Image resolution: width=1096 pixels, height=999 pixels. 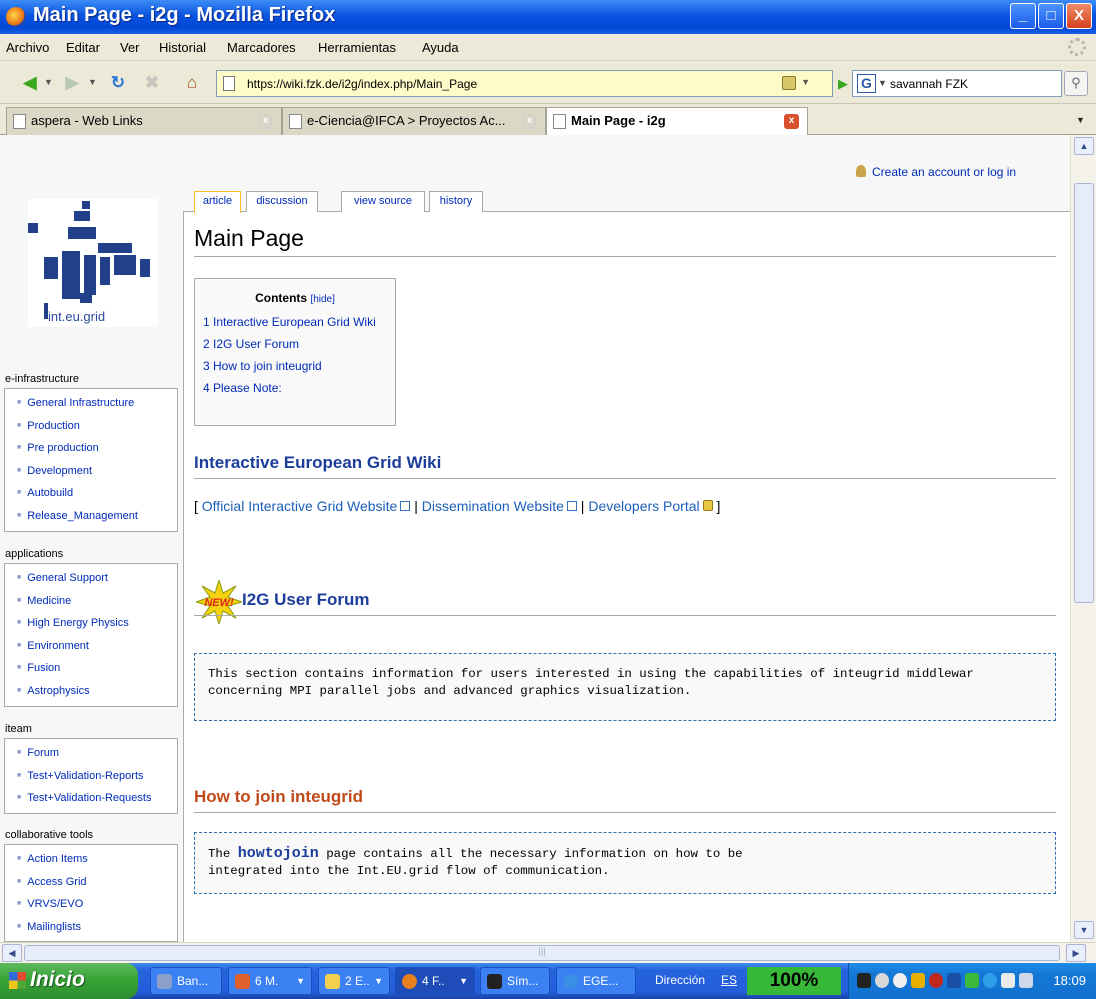 What do you see at coordinates (1079, 16) in the screenshot?
I see `close-window-button: X` at bounding box center [1079, 16].